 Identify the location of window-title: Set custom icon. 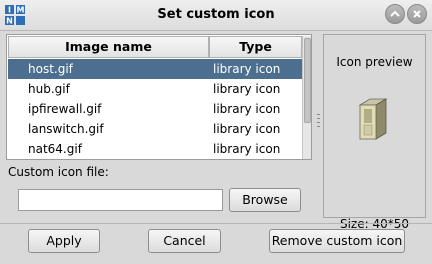
(216, 14).